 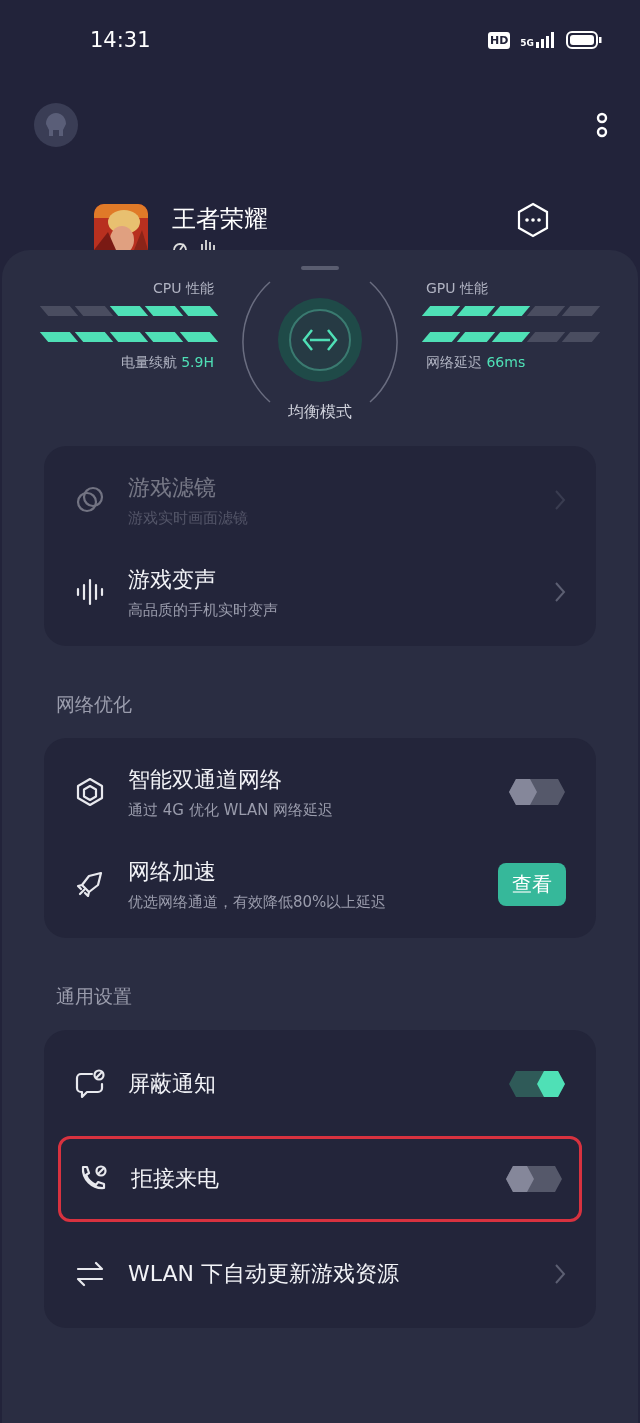 I want to click on setting-title: 拒接来电, so click(x=175, y=1179).